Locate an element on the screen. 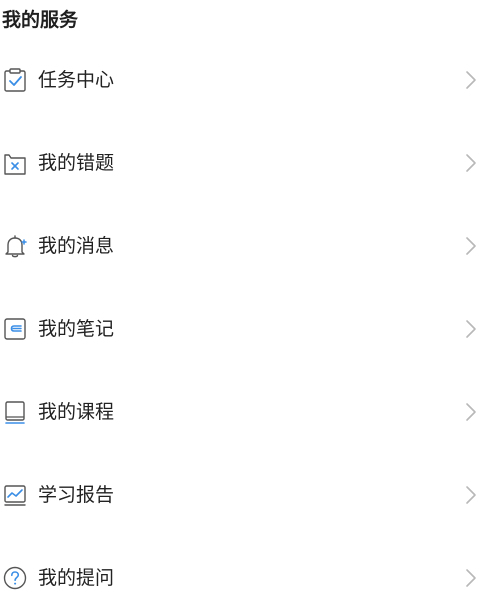 The width and height of the screenshot is (479, 608). menu-item-label: 我的课程 is located at coordinates (76, 412).